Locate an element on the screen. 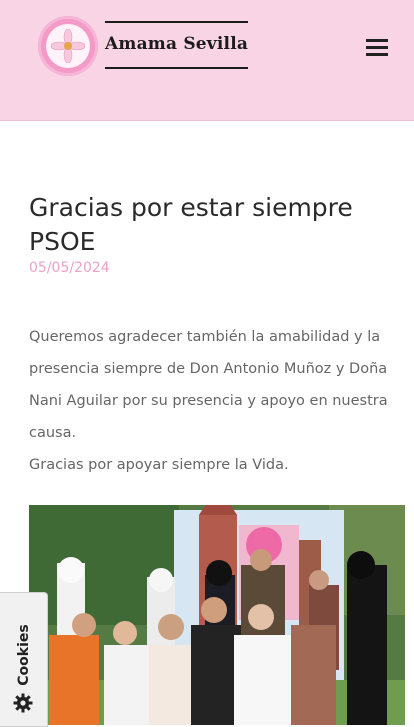  post-paragraph: Gracias por apoyar siempre la Vida. is located at coordinates (159, 465).